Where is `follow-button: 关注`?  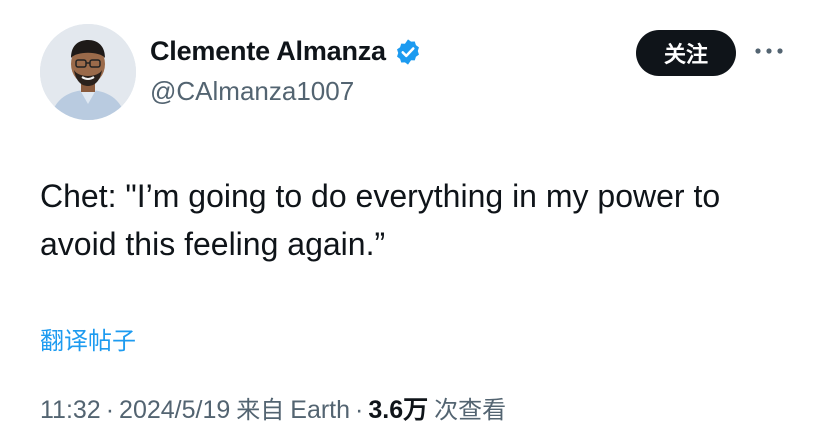
follow-button: 关注 is located at coordinates (686, 53).